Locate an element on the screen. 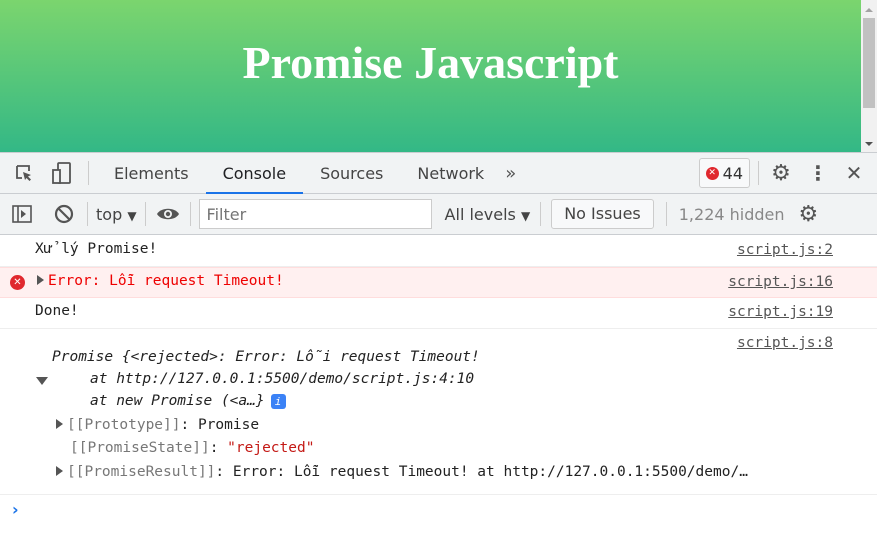 The image size is (877, 539). more-tabs-icon: » is located at coordinates (510, 173).